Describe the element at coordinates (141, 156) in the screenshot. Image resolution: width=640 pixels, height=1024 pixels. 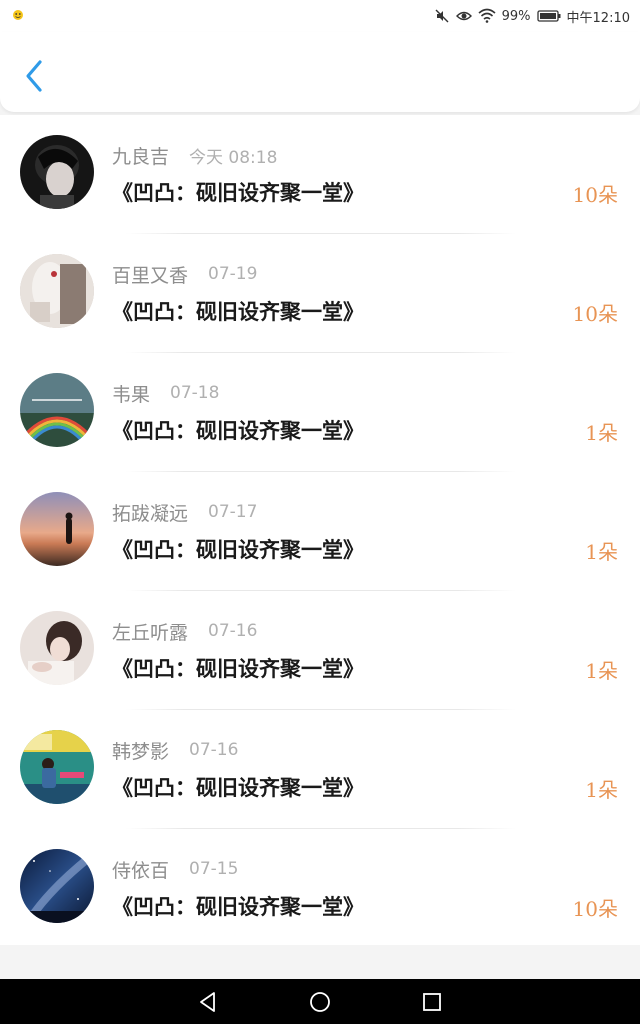
I see `sender-name: 九良吉` at that location.